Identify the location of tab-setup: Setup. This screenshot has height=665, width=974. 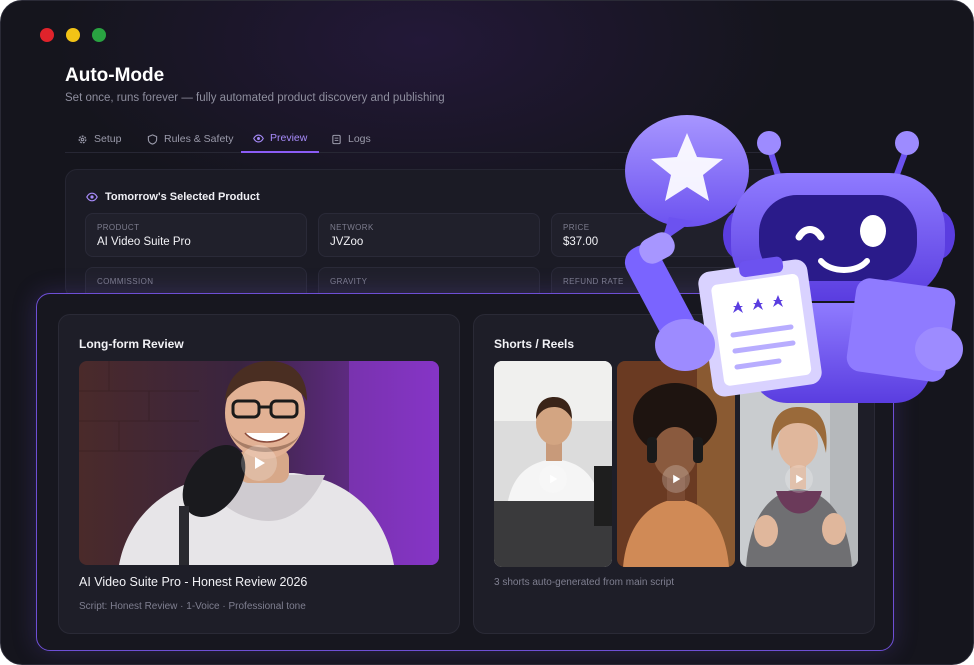
(99, 139).